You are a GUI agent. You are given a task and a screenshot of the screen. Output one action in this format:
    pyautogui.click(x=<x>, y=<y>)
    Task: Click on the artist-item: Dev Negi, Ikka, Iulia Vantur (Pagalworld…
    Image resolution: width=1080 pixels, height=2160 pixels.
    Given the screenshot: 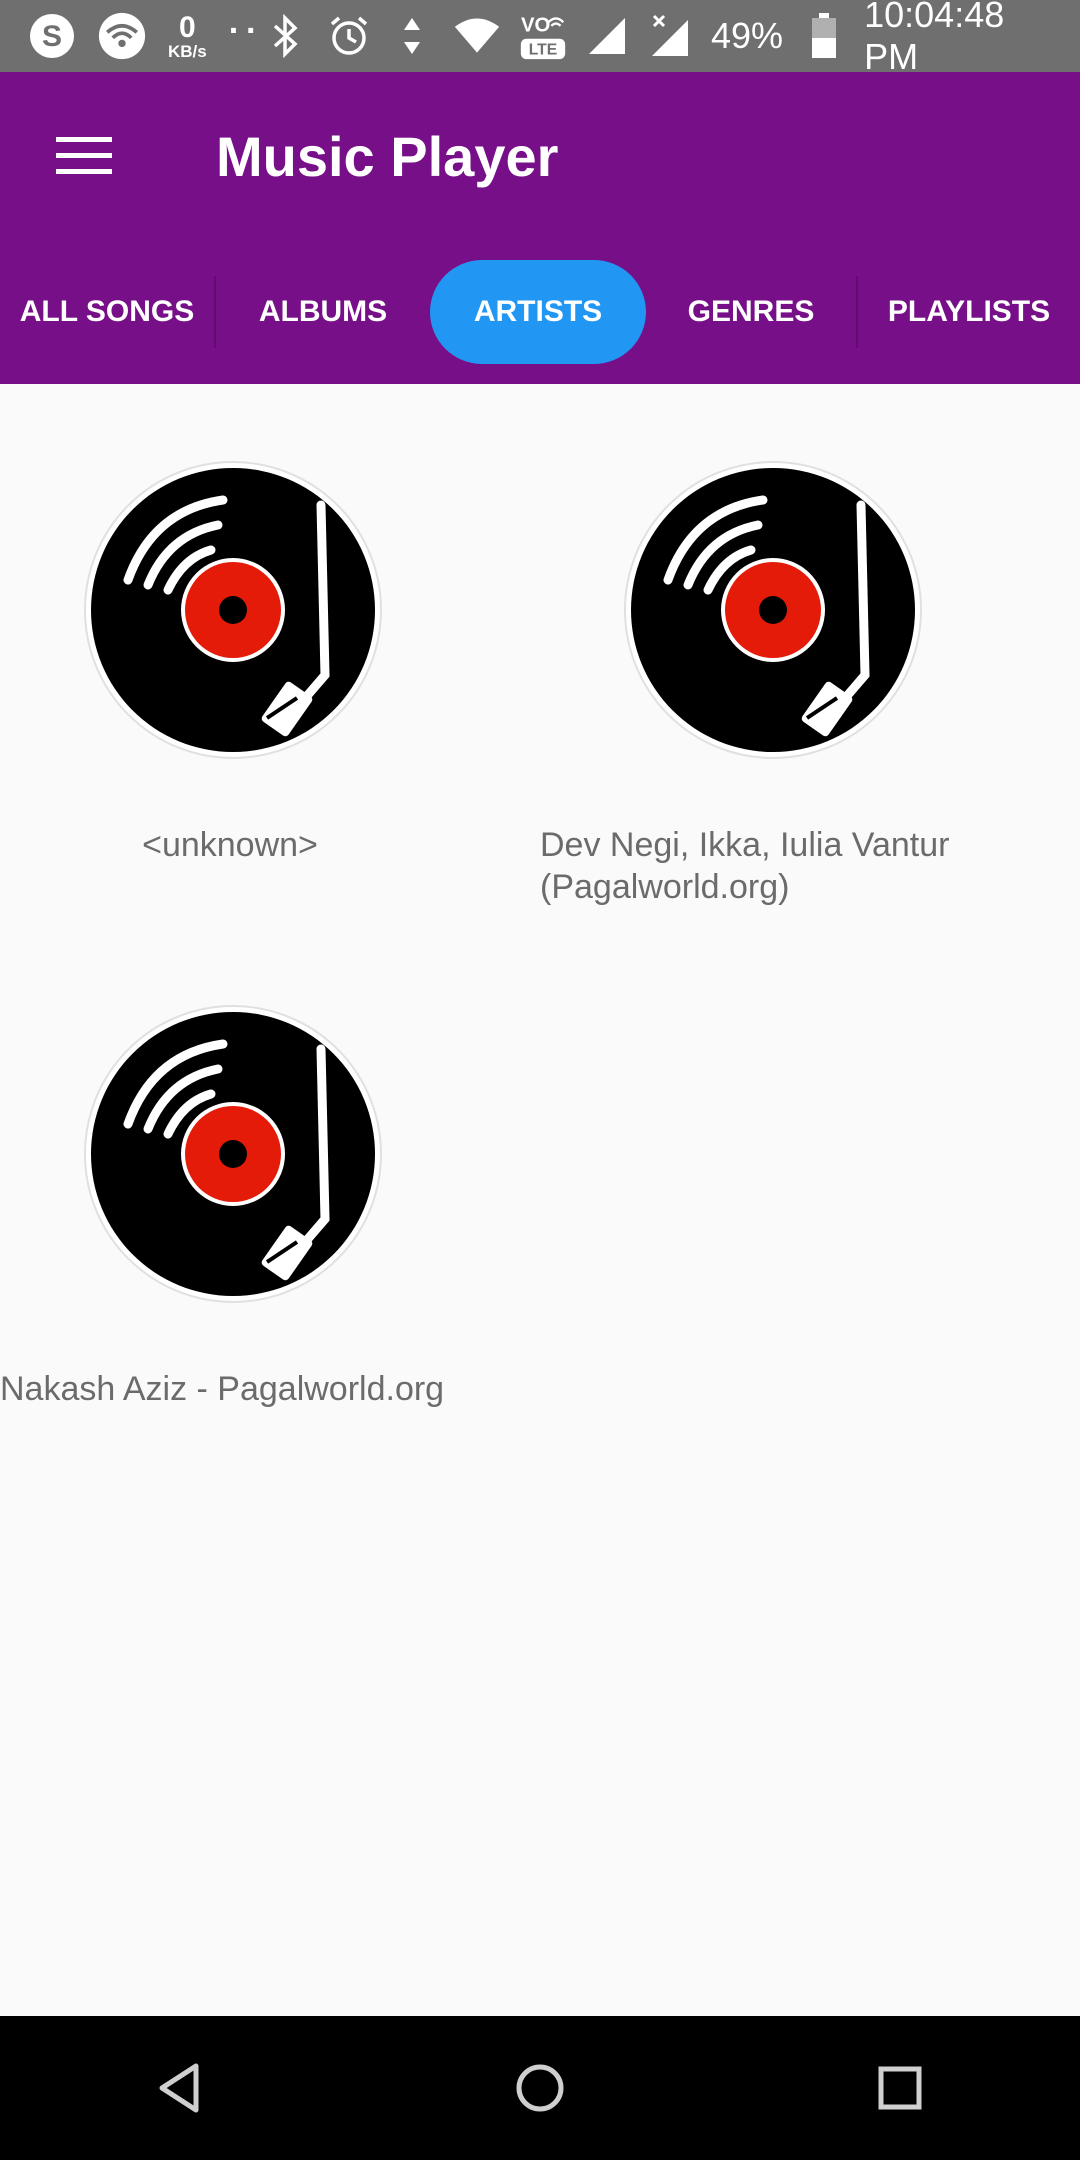 What is the action you would take?
    pyautogui.click(x=810, y=654)
    